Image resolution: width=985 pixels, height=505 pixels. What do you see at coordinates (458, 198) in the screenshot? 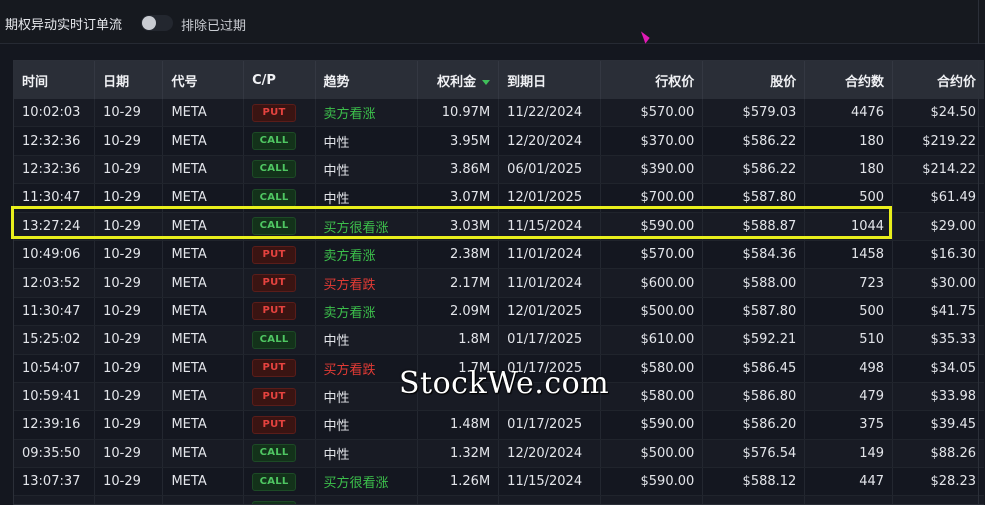
I see `cell-premium: 3.07M` at bounding box center [458, 198].